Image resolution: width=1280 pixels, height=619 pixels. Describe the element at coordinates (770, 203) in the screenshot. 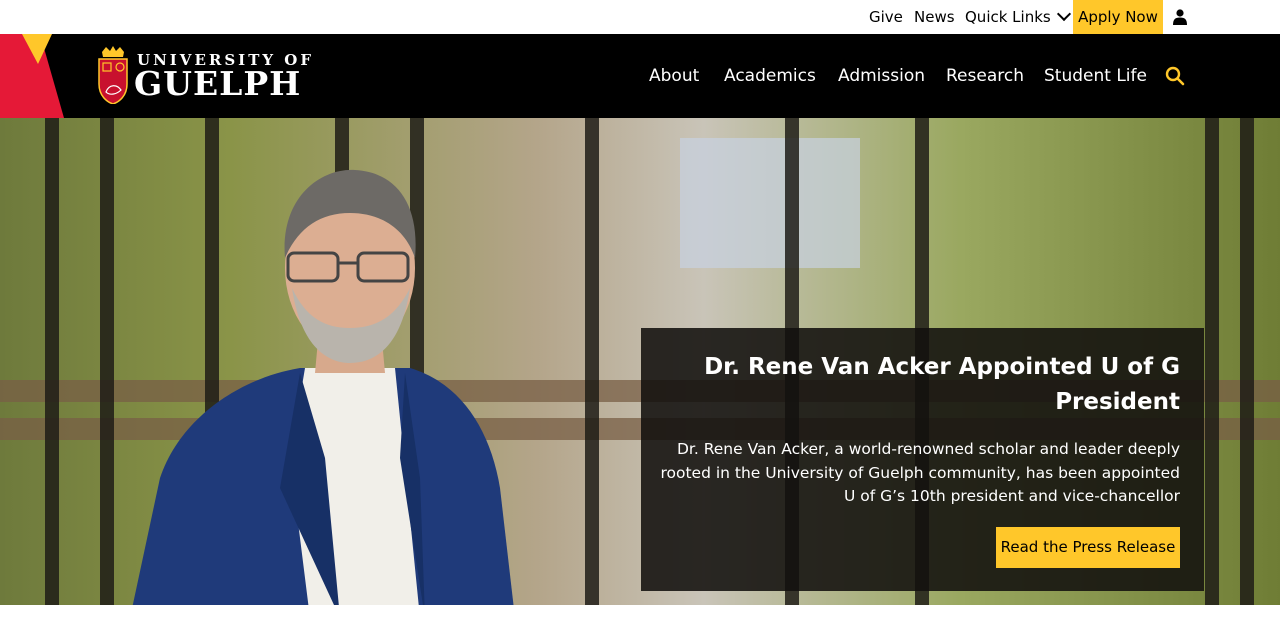

I see `background-window` at that location.